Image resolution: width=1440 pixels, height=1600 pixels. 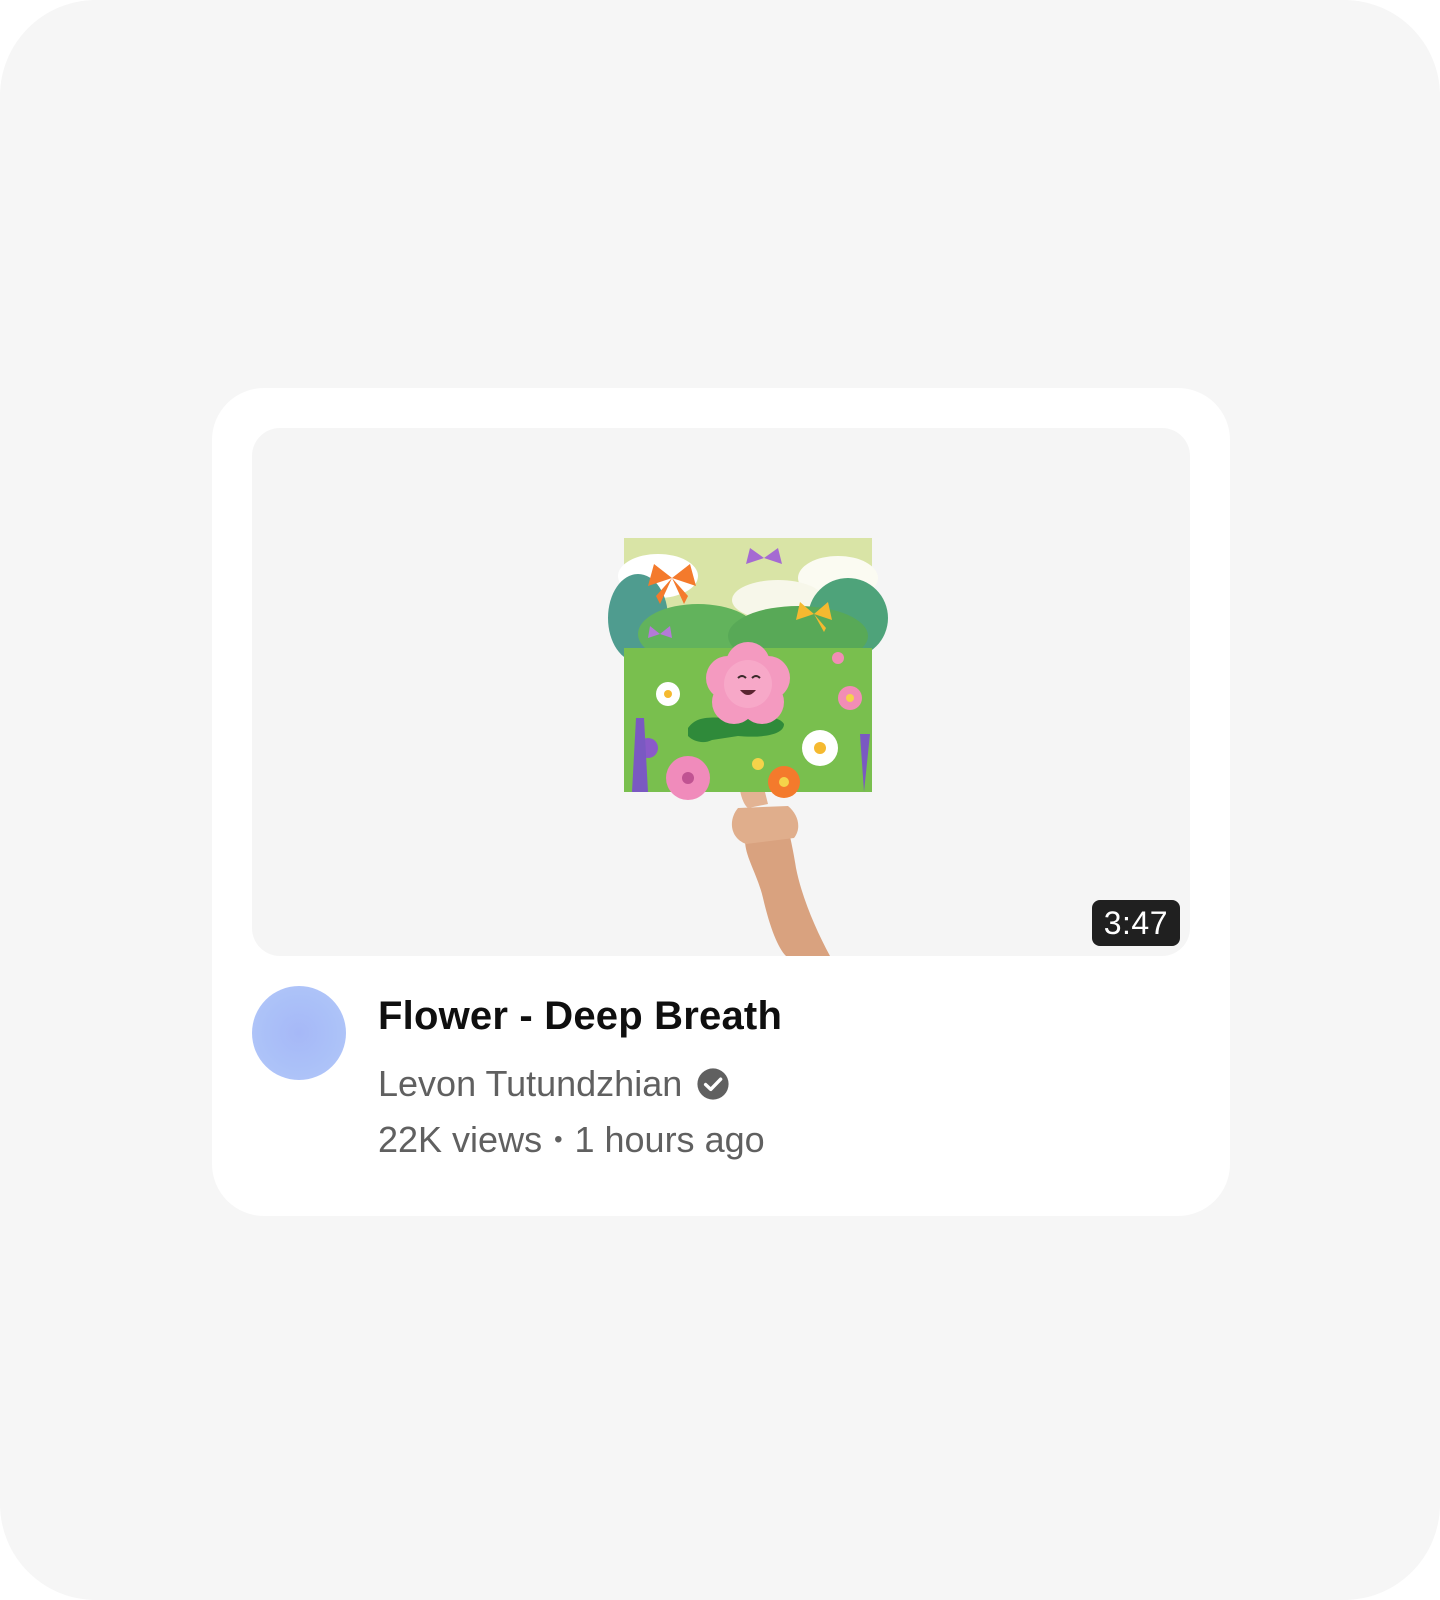 I want to click on video-stats: 22K views • 1 hours ago, so click(x=778, y=1140).